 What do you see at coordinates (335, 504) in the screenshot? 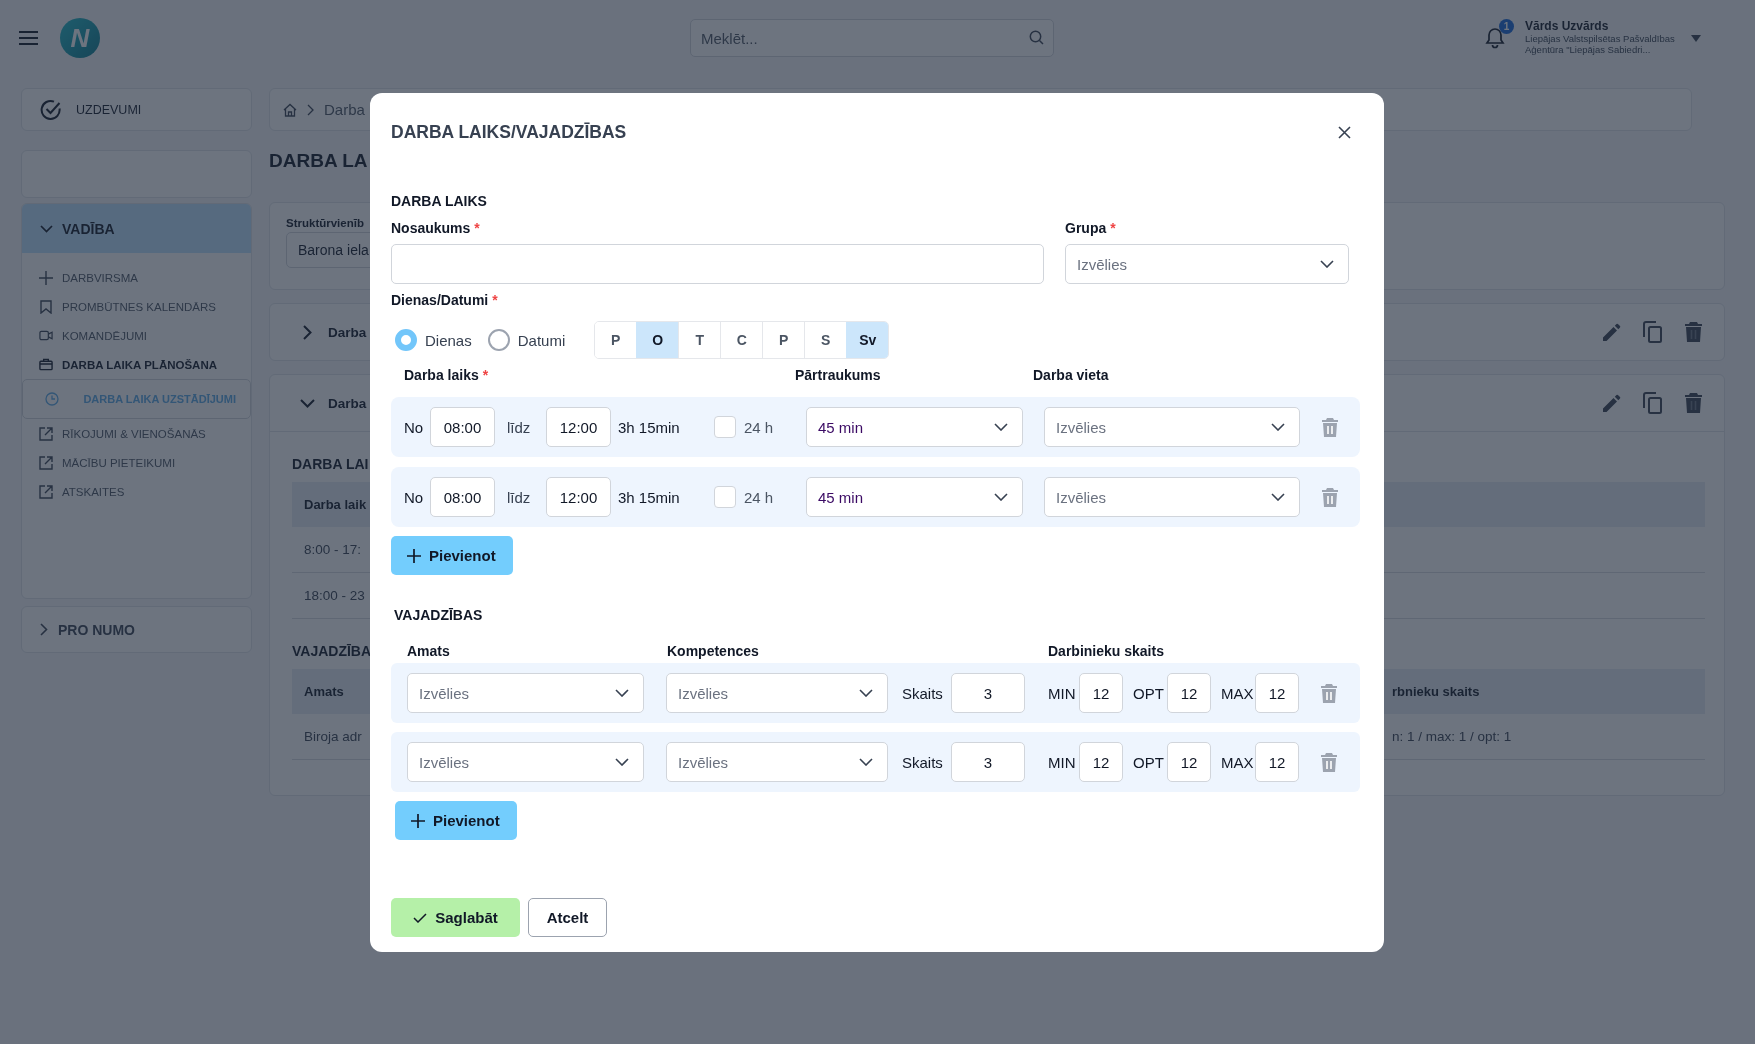
I see `column-header: Darba laik` at bounding box center [335, 504].